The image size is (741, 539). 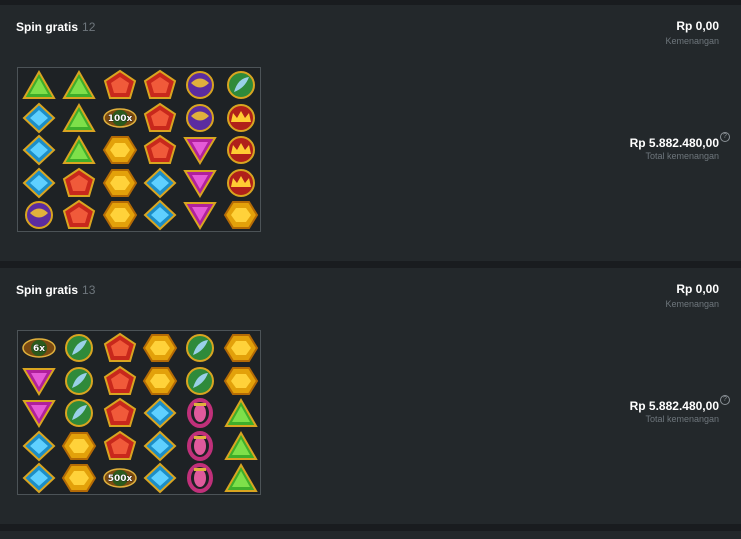 What do you see at coordinates (56, 290) in the screenshot?
I see `spin-title: Spin gratis 13` at bounding box center [56, 290].